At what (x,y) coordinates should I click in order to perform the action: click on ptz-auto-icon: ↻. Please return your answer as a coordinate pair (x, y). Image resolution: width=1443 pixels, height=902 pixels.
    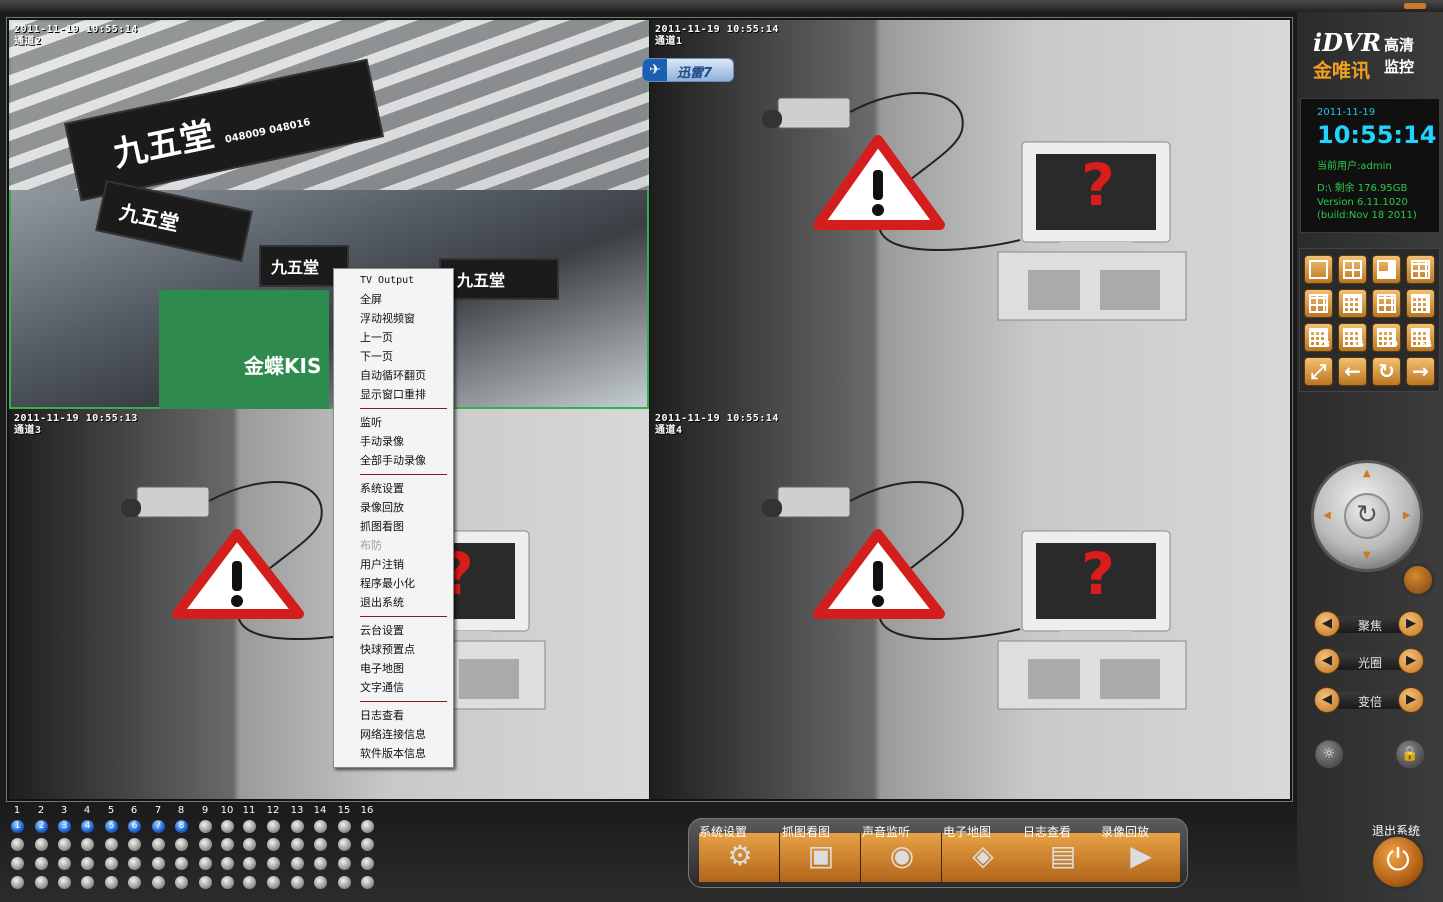
    Looking at the image, I should click on (1367, 516).